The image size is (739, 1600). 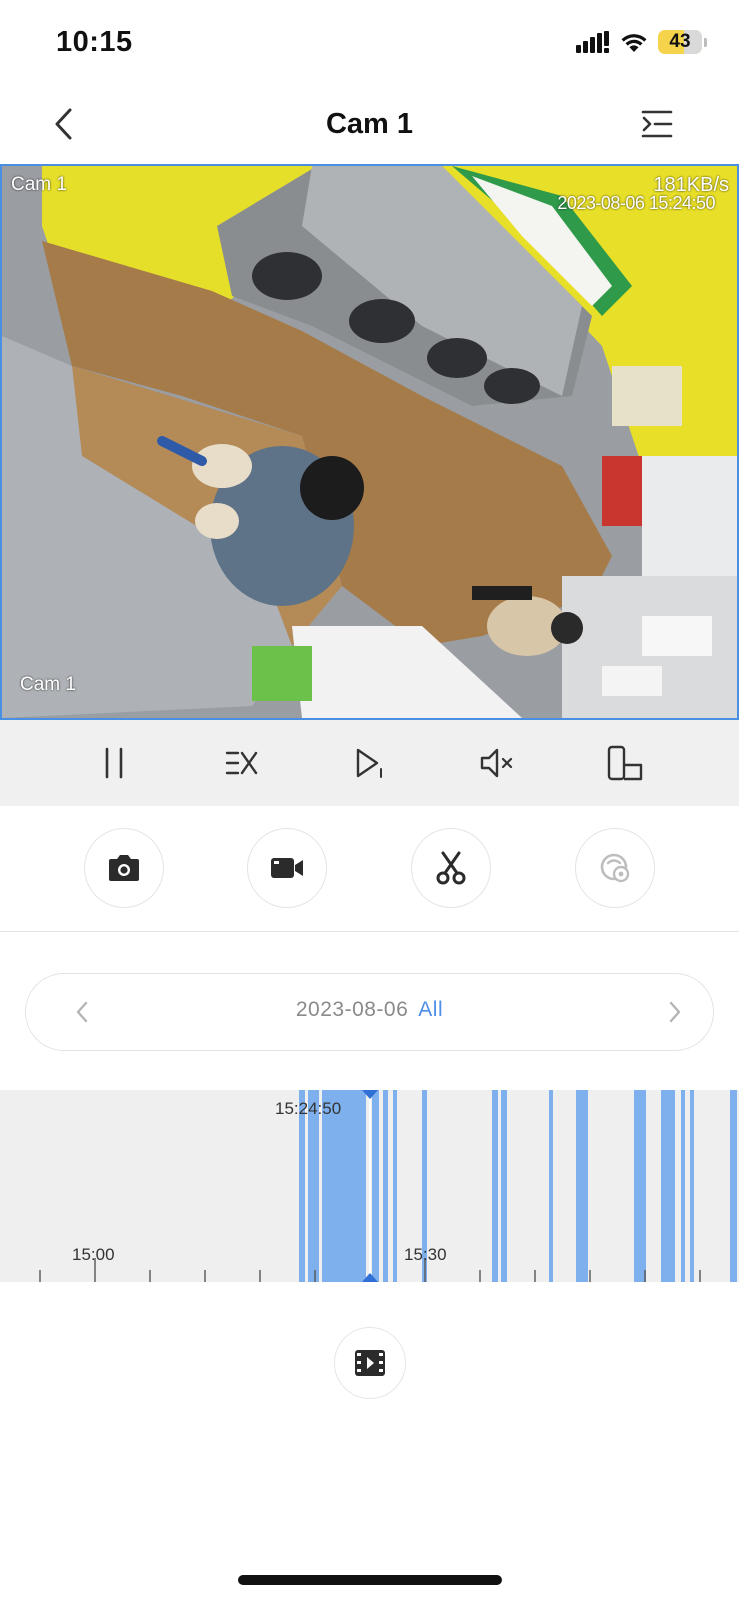 I want to click on rotate-screen-button, so click(x=625, y=763).